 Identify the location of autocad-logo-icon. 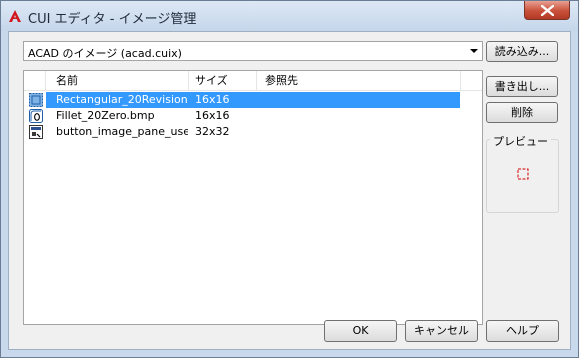
(15, 16).